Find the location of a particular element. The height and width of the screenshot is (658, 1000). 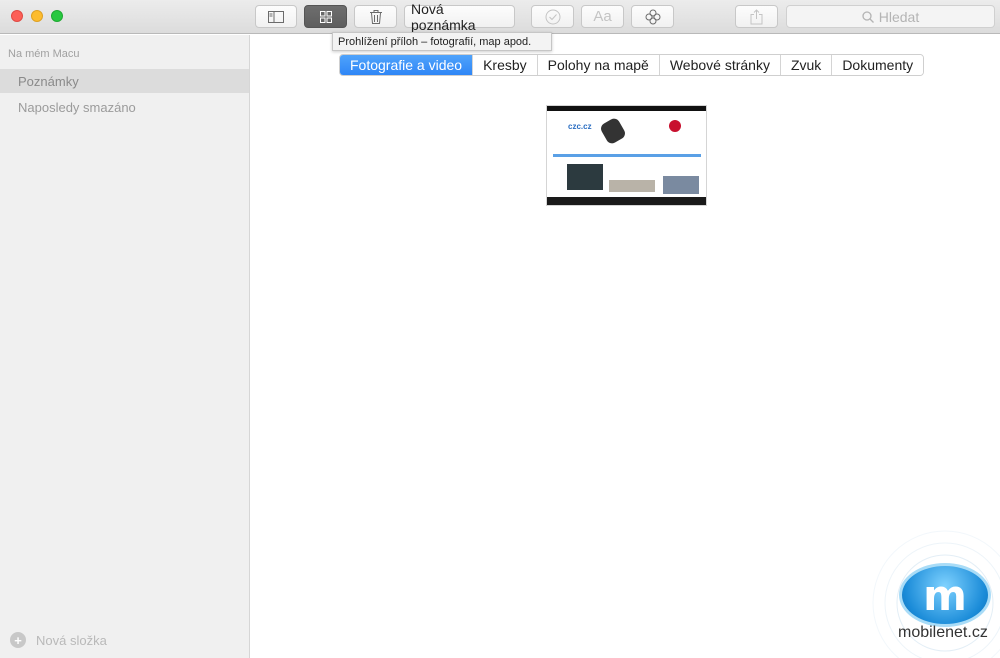

watermark-letter: m is located at coordinates (945, 595).